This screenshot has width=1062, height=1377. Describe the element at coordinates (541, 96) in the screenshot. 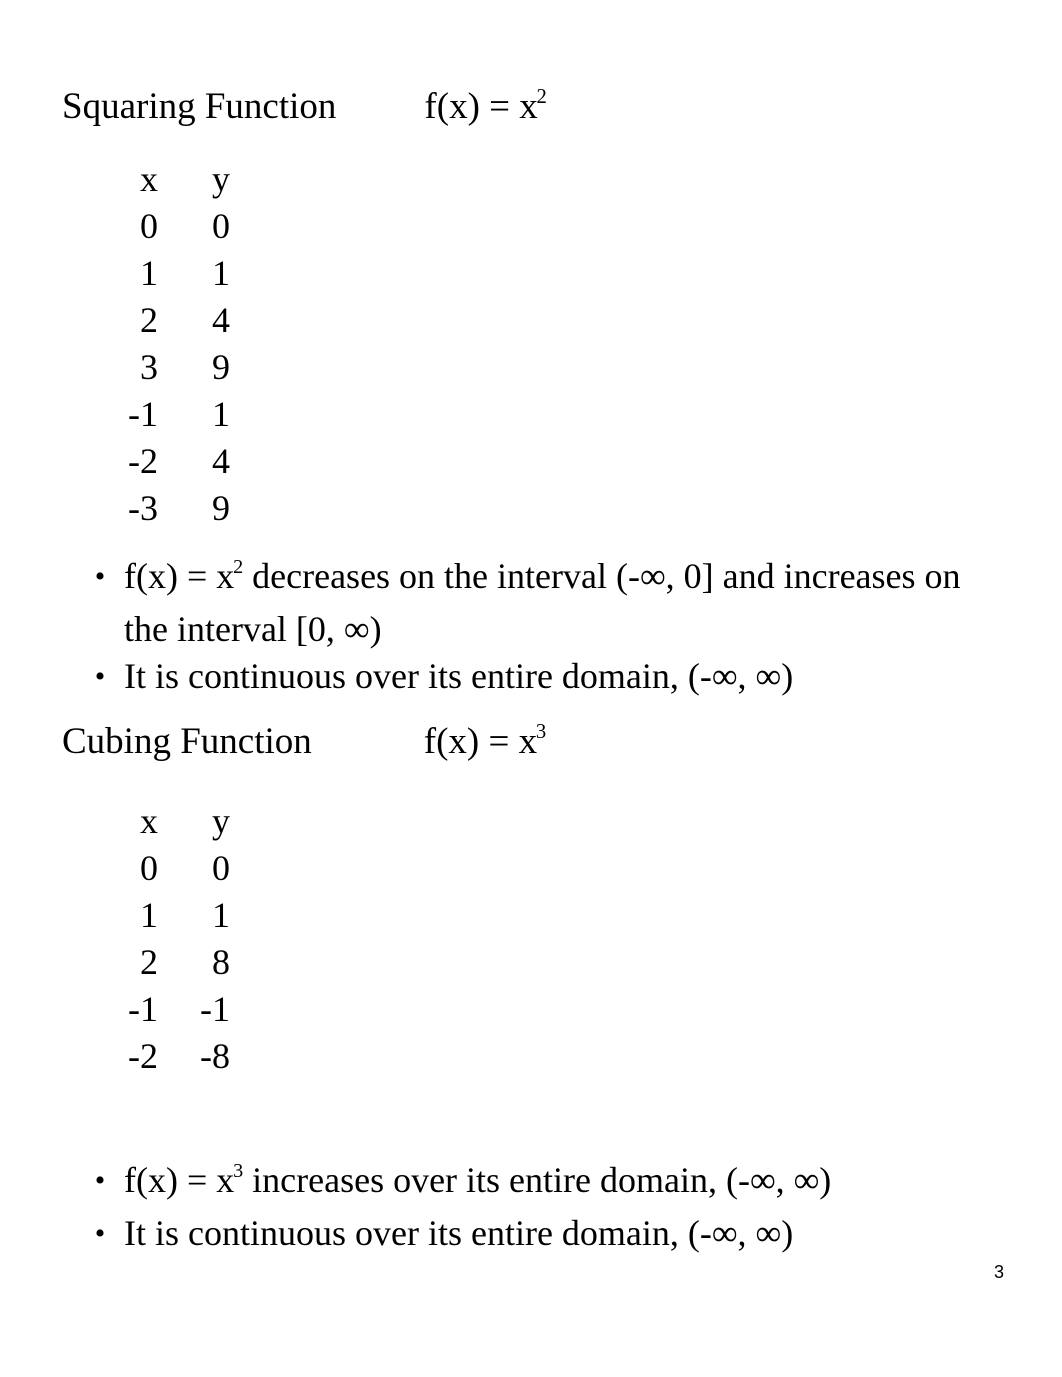

I see `squaring-formula-exponent: 2` at that location.